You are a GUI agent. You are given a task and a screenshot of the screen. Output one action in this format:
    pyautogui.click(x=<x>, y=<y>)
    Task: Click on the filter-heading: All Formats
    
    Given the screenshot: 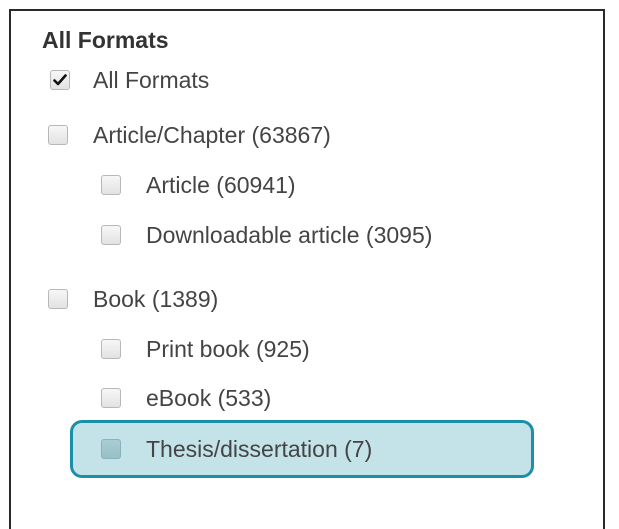 What is the action you would take?
    pyautogui.click(x=105, y=40)
    